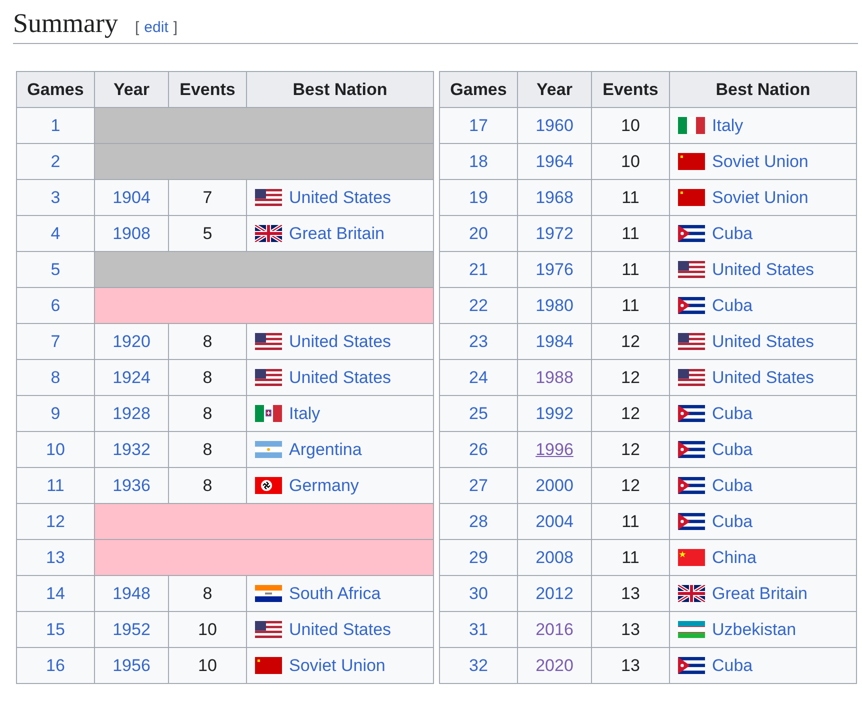  Describe the element at coordinates (555, 269) in the screenshot. I see `year-link: 1976` at that location.